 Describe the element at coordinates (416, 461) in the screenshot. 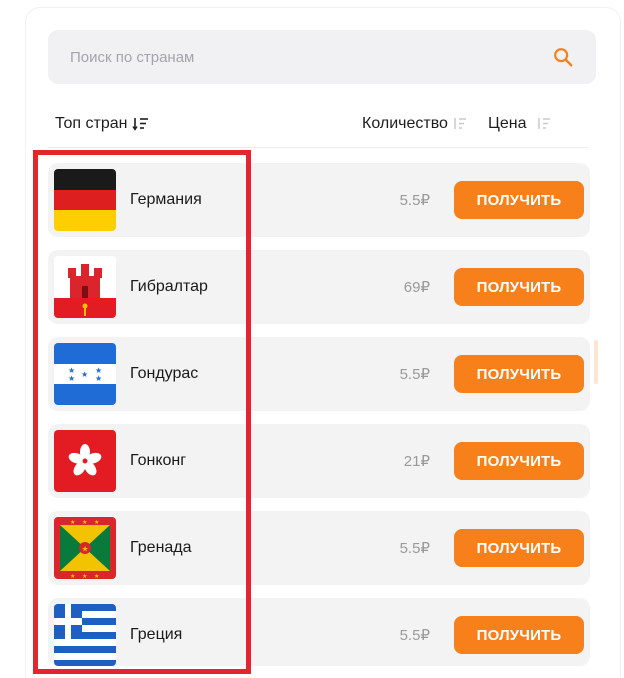

I see `country-price: 21₽` at that location.